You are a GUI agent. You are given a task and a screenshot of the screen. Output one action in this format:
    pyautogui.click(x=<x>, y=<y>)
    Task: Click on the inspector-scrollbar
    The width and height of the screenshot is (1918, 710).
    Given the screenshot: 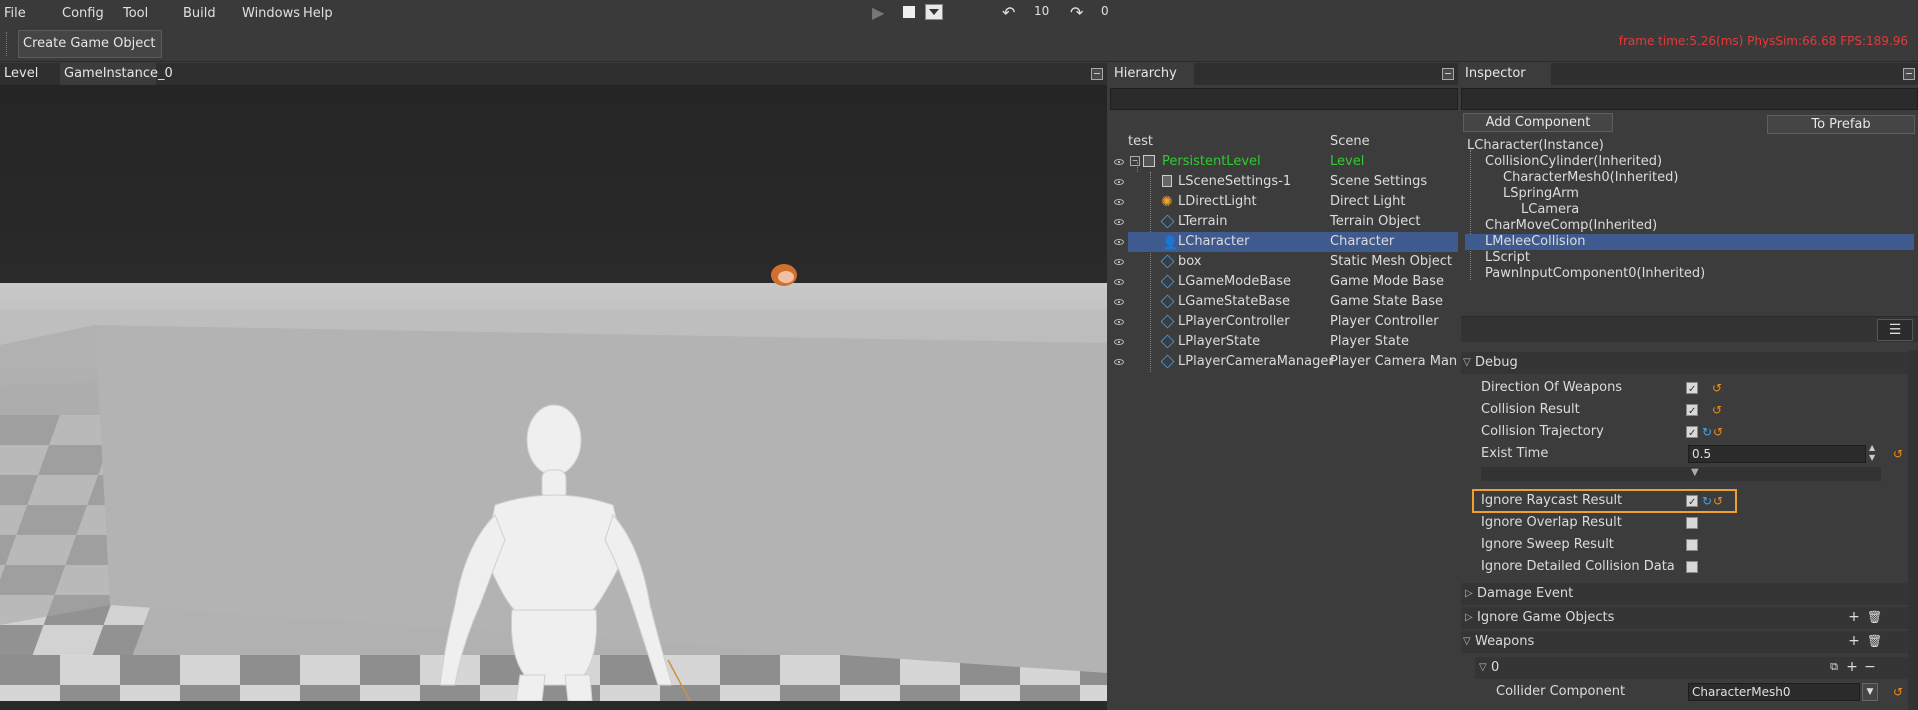 What is the action you would take?
    pyautogui.click(x=1913, y=530)
    